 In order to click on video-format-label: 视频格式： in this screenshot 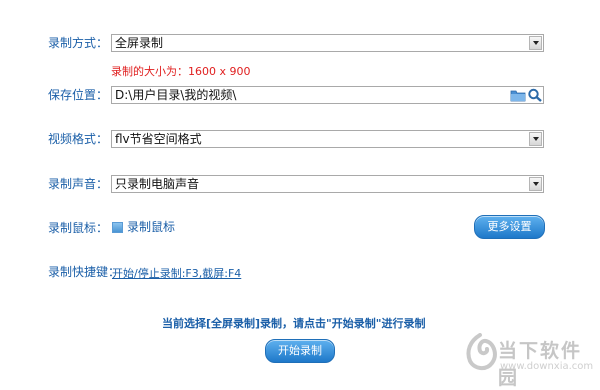, I will do `click(78, 139)`.